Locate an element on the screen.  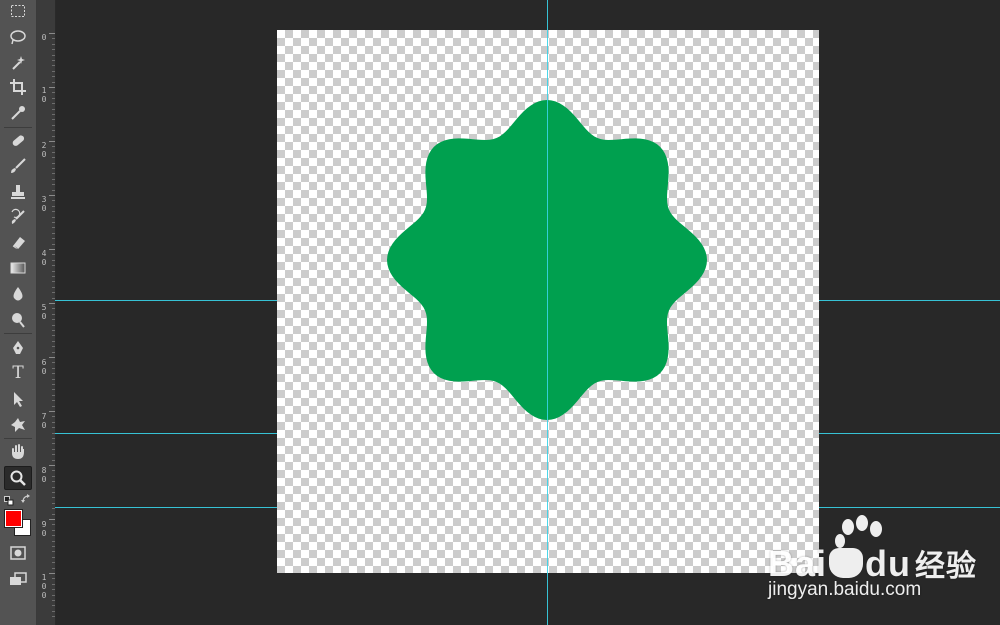
color-swatches is located at coordinates (18, 518).